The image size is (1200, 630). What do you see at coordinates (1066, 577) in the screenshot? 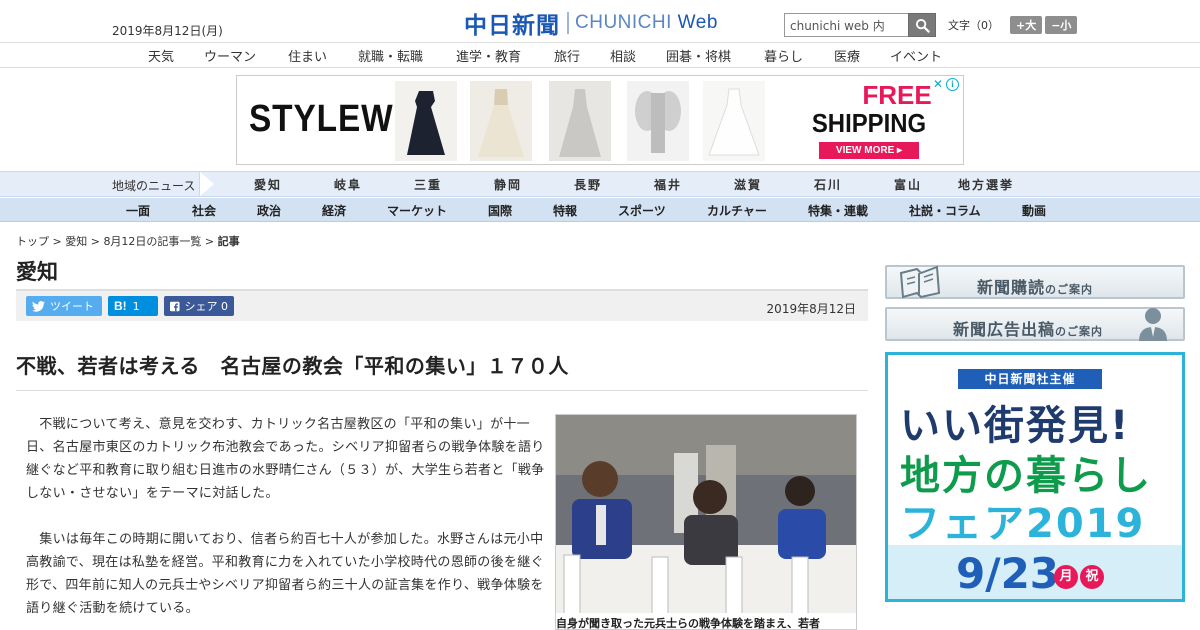
I see `fair-weekday-badge: 月` at bounding box center [1066, 577].